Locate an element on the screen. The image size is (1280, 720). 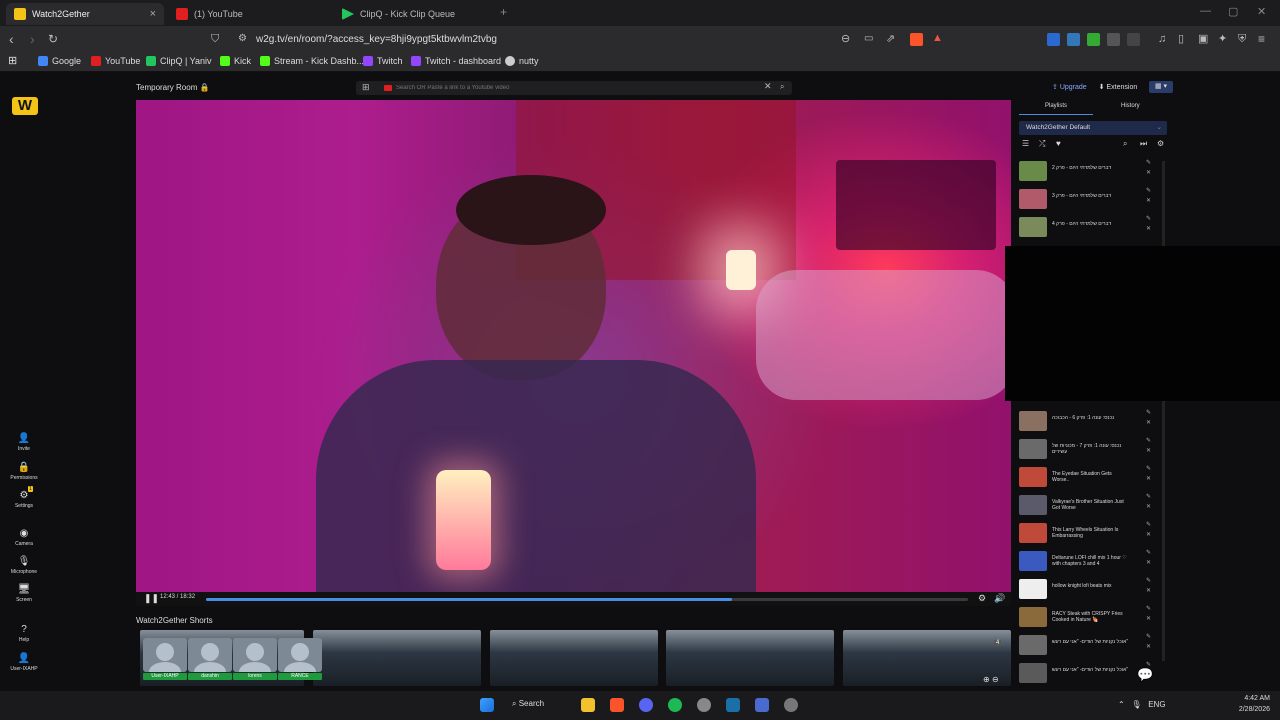
video-search-input is located at coordinates (576, 88).